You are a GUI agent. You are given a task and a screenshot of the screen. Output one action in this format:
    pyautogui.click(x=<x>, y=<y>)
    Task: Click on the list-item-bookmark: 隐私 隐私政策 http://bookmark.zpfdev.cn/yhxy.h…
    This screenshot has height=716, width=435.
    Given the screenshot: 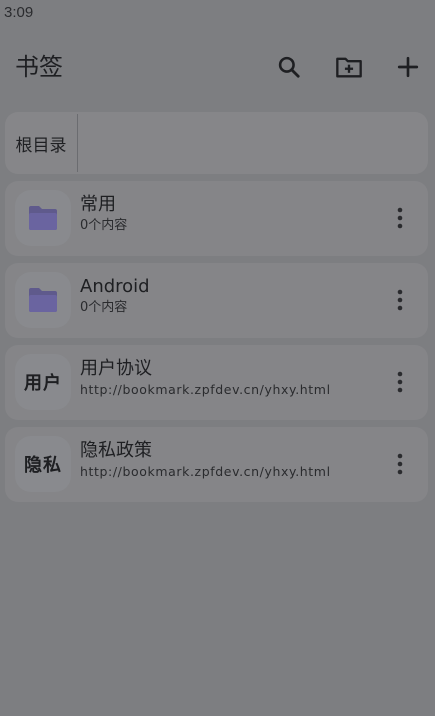 What is the action you would take?
    pyautogui.click(x=216, y=464)
    